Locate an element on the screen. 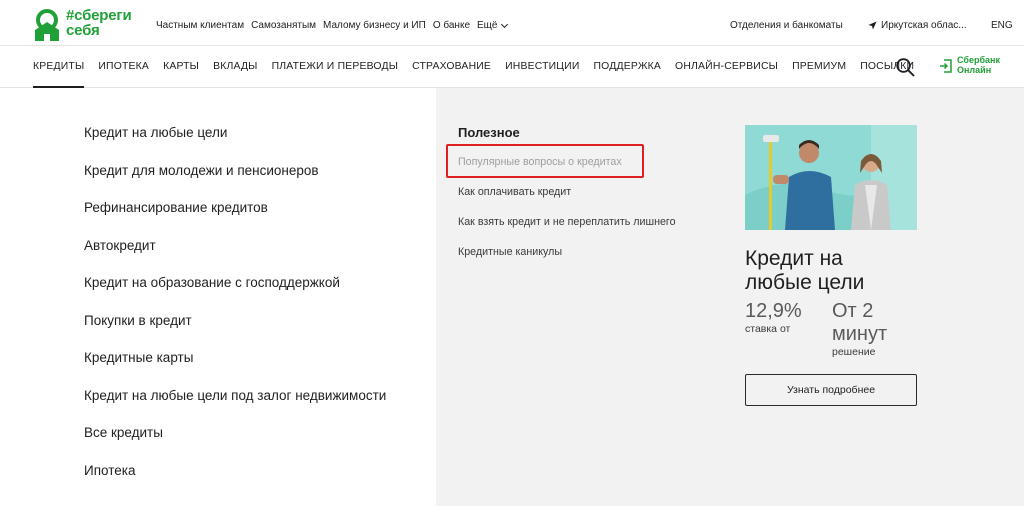  credit-menu-item: Рефинансирование кредитов is located at coordinates (235, 220).